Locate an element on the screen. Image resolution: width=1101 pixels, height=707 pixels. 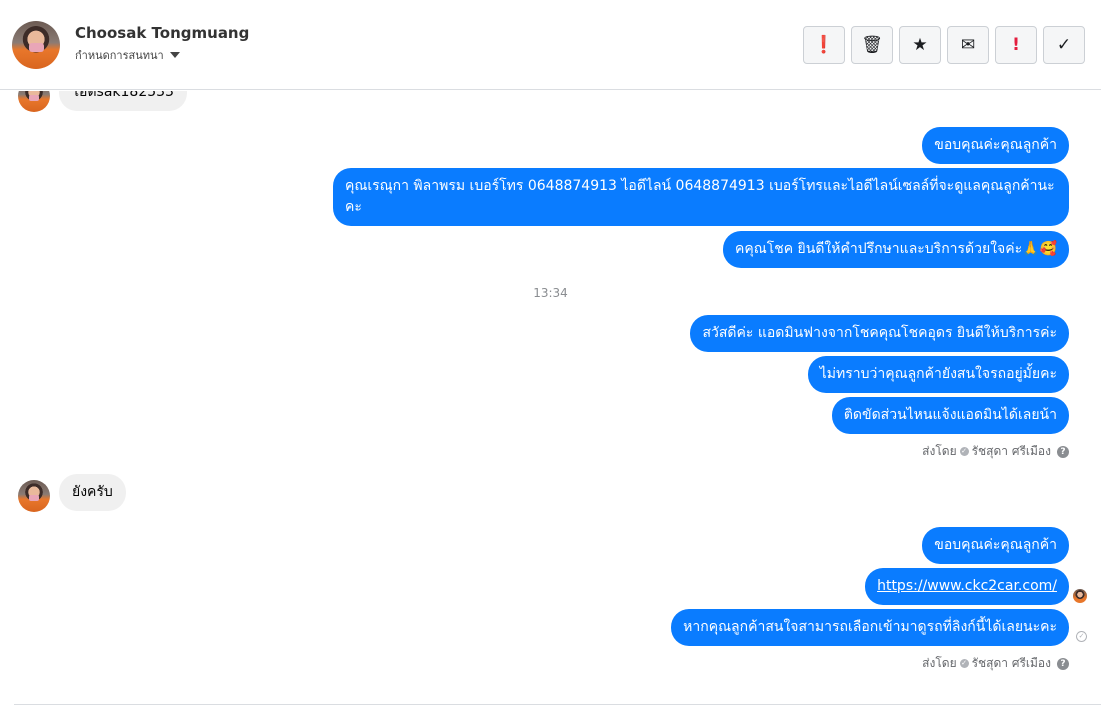
conversation-schedule-label: กำหนดการสนทนา is located at coordinates (119, 55).